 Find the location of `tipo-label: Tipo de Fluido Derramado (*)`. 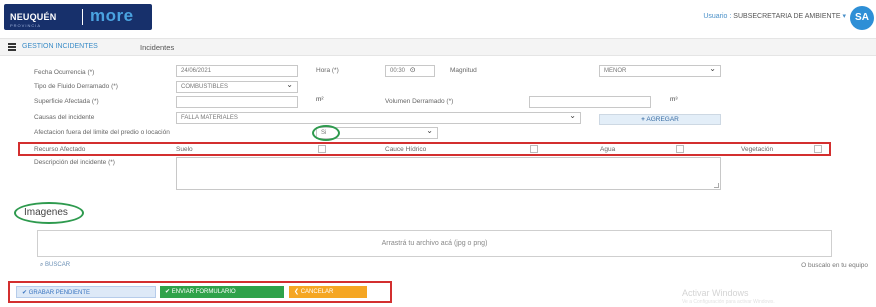

tipo-label: Tipo de Fluido Derramado (*) is located at coordinates (76, 86).